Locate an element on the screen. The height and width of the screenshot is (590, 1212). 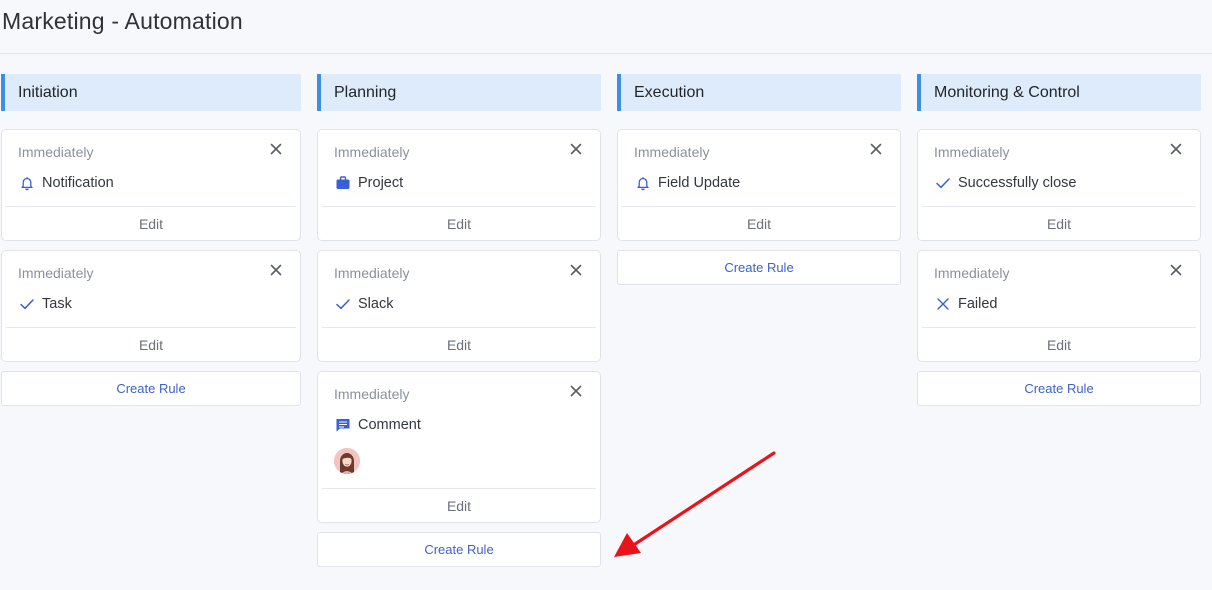
rule-card: Immediately Task Edit is located at coordinates (151, 306).